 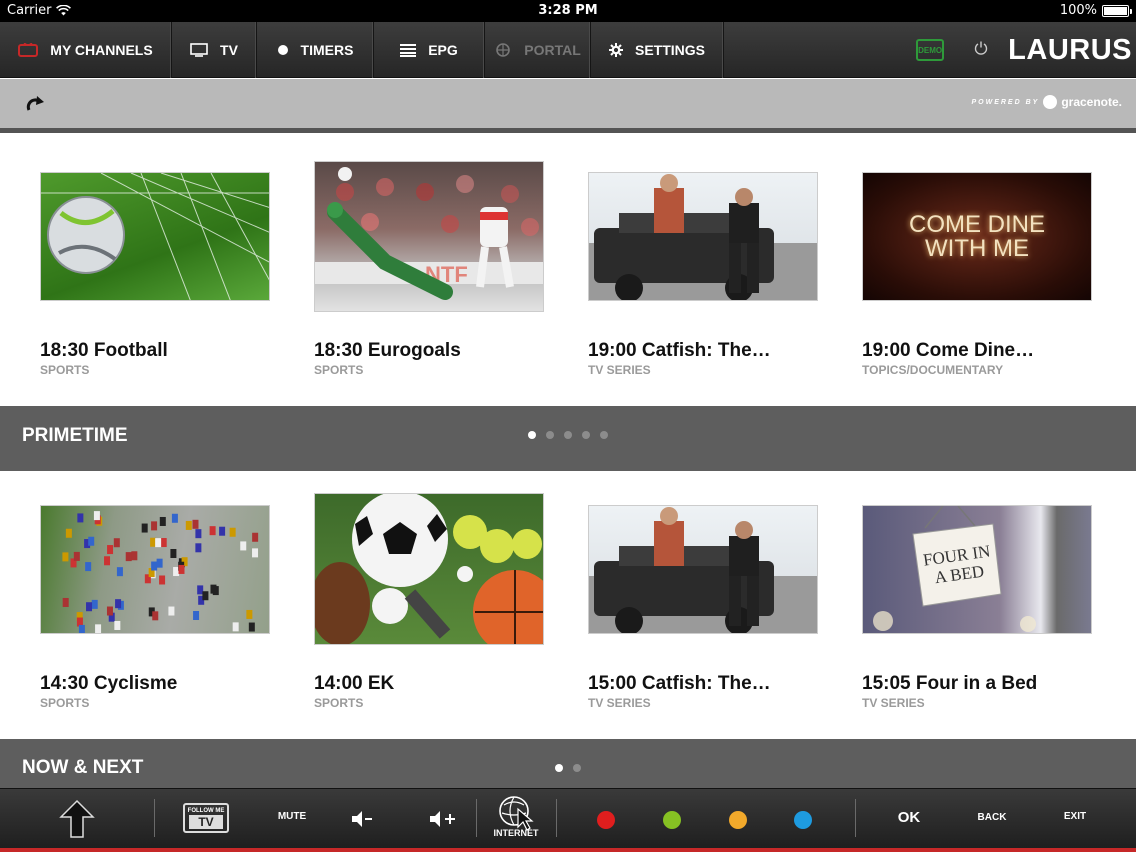 I want to click on back-button: BACK, so click(x=992, y=817).